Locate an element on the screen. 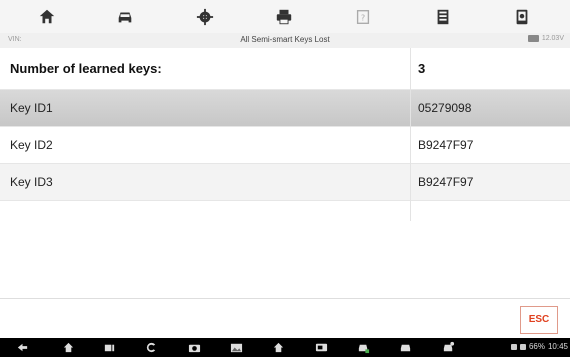  help-icon: ? is located at coordinates (363, 16).